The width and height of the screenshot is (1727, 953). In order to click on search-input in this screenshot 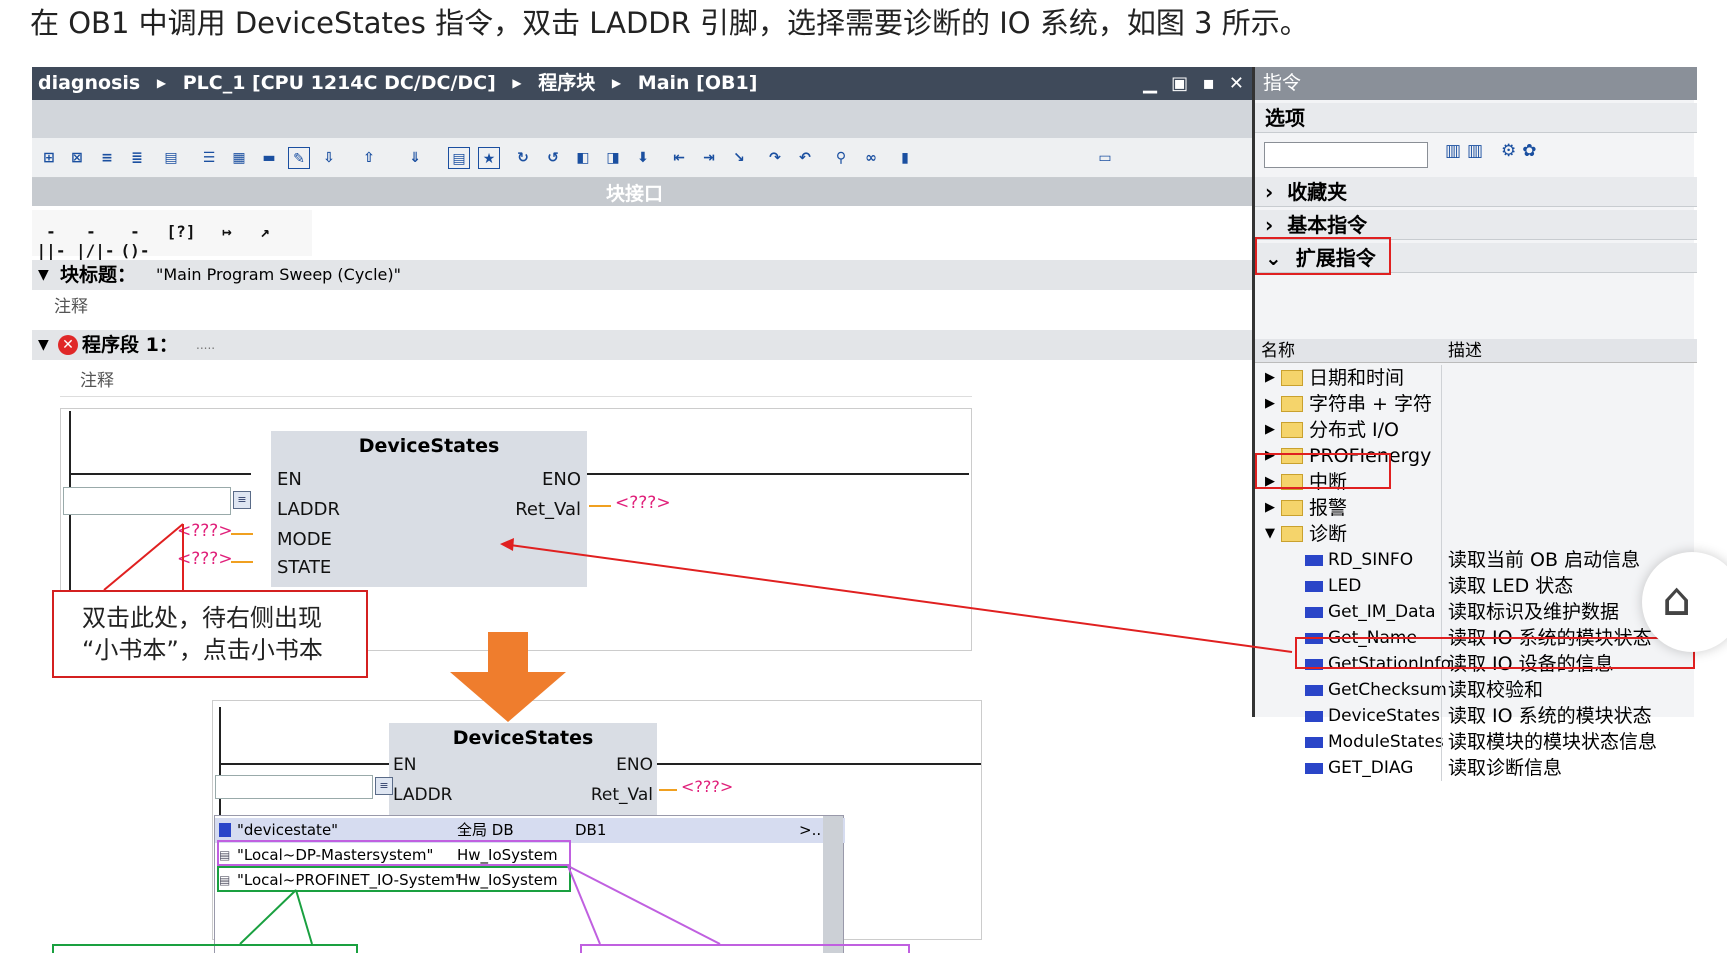, I will do `click(1346, 155)`.